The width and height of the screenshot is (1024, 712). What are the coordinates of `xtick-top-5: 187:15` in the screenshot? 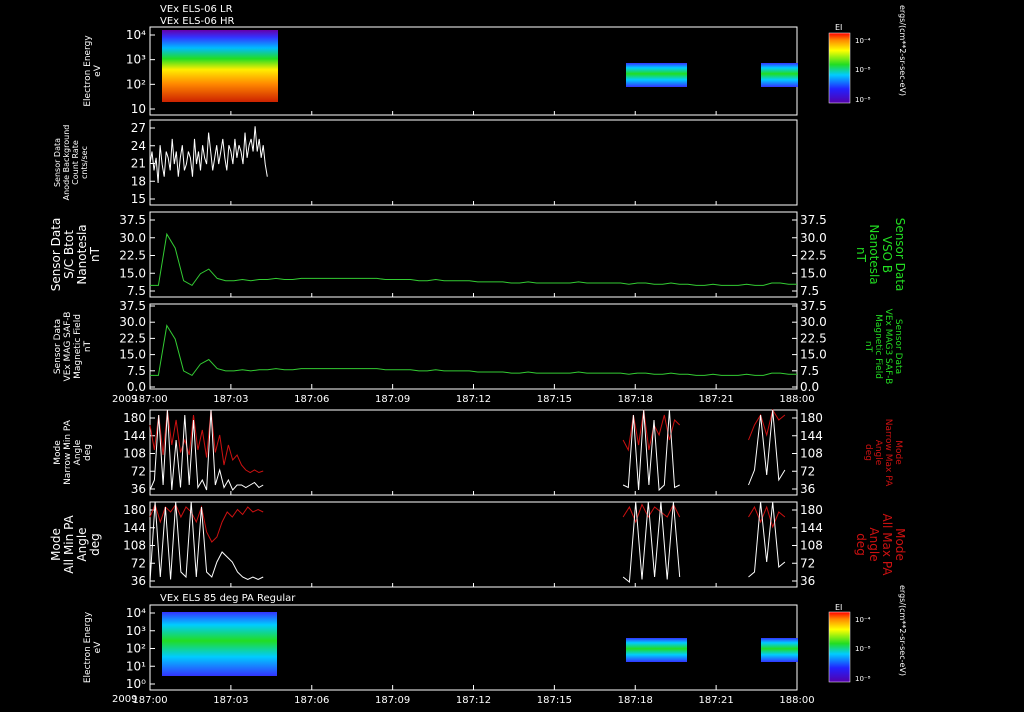 It's located at (554, 399).